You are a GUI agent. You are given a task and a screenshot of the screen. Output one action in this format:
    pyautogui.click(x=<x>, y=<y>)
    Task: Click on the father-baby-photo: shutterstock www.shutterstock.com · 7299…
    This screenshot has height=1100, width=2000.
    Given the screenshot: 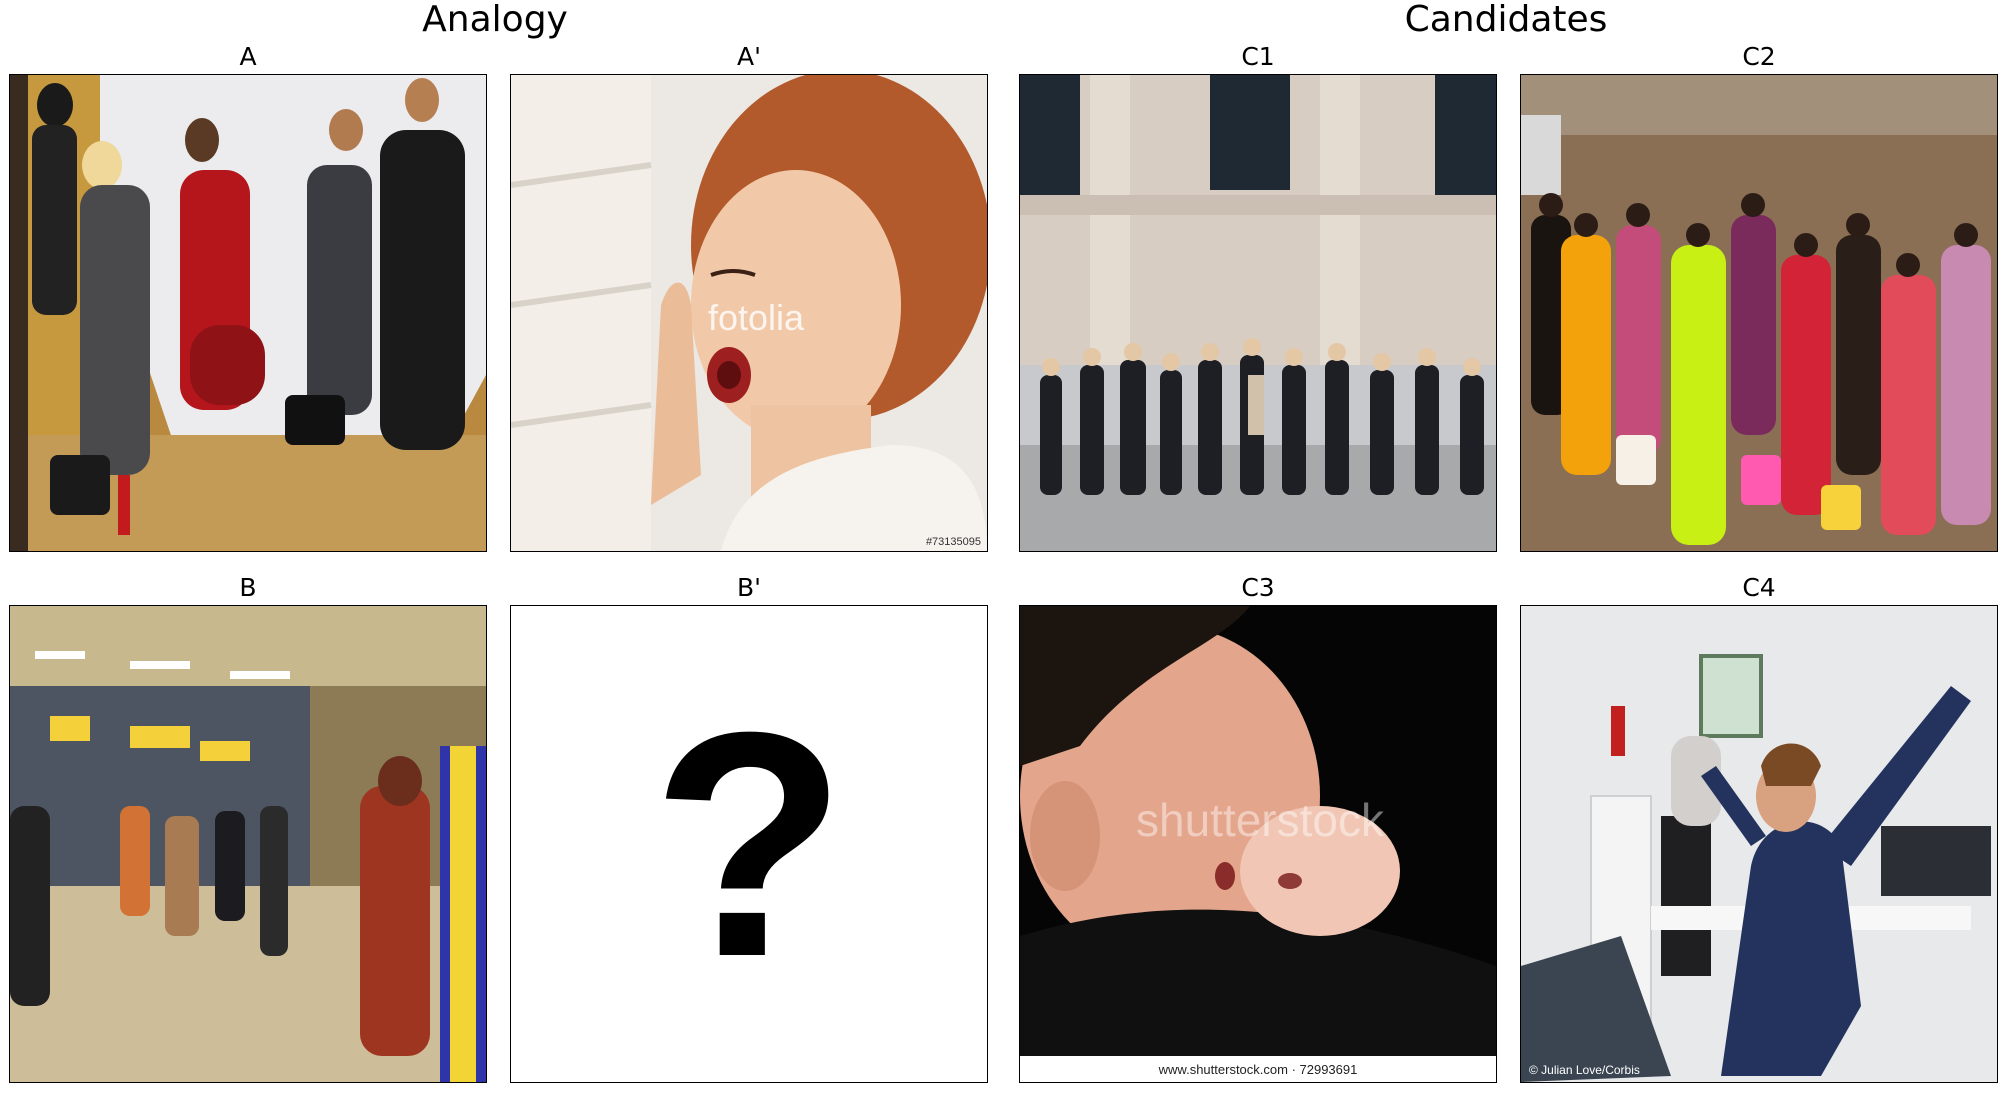 What is the action you would take?
    pyautogui.click(x=1258, y=844)
    